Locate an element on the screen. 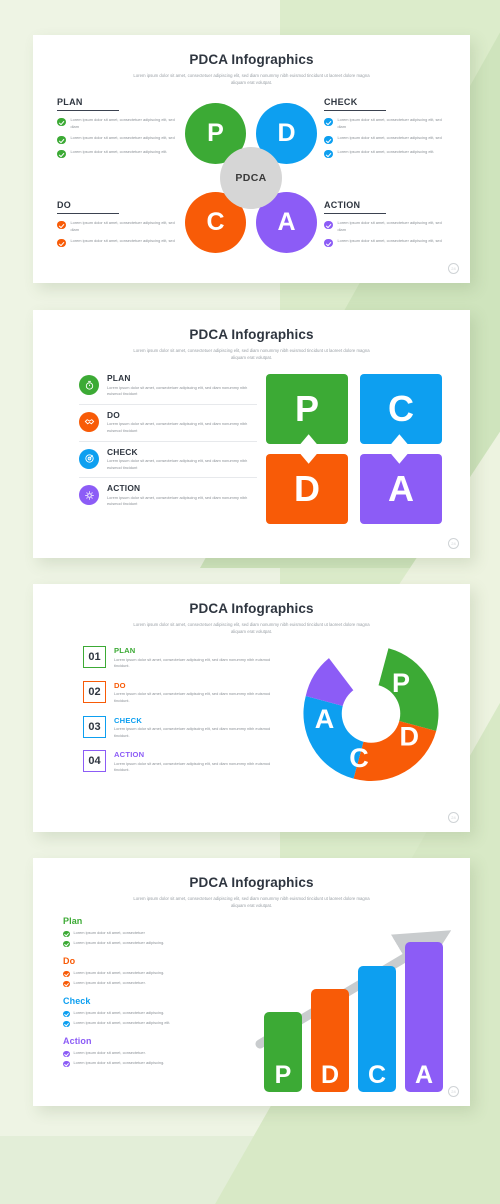 The image size is (500, 1204). stopwatch-icon is located at coordinates (89, 385).